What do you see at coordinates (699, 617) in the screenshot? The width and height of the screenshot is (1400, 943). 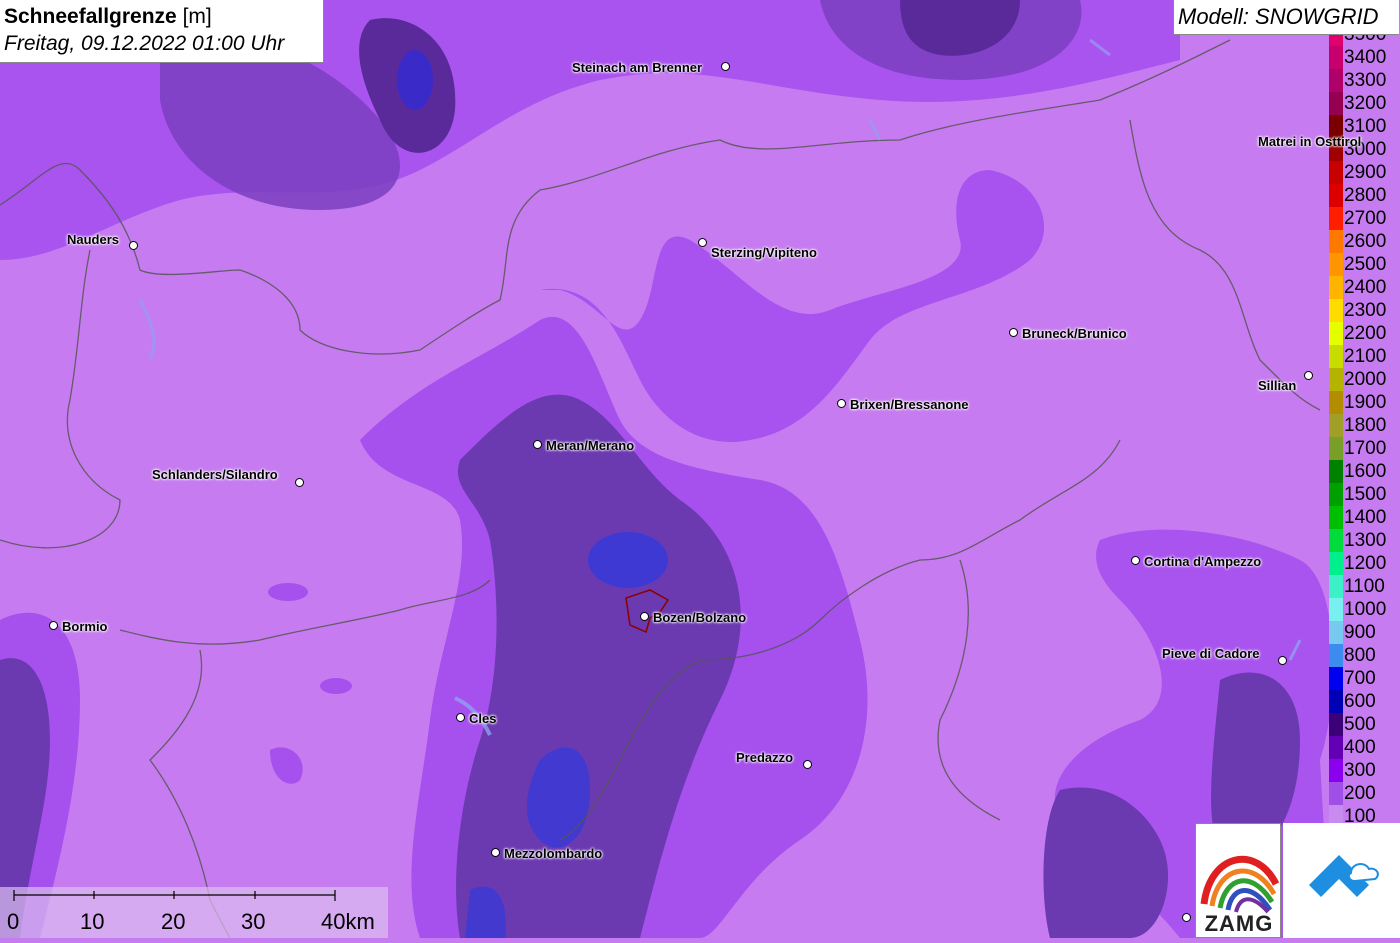 I see `city-label: Bozen/Bolzano` at bounding box center [699, 617].